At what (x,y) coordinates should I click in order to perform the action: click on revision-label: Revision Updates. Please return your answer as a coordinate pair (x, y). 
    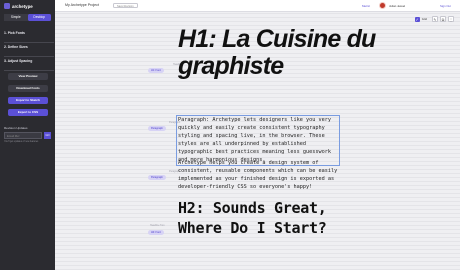
    Looking at the image, I should click on (16, 128).